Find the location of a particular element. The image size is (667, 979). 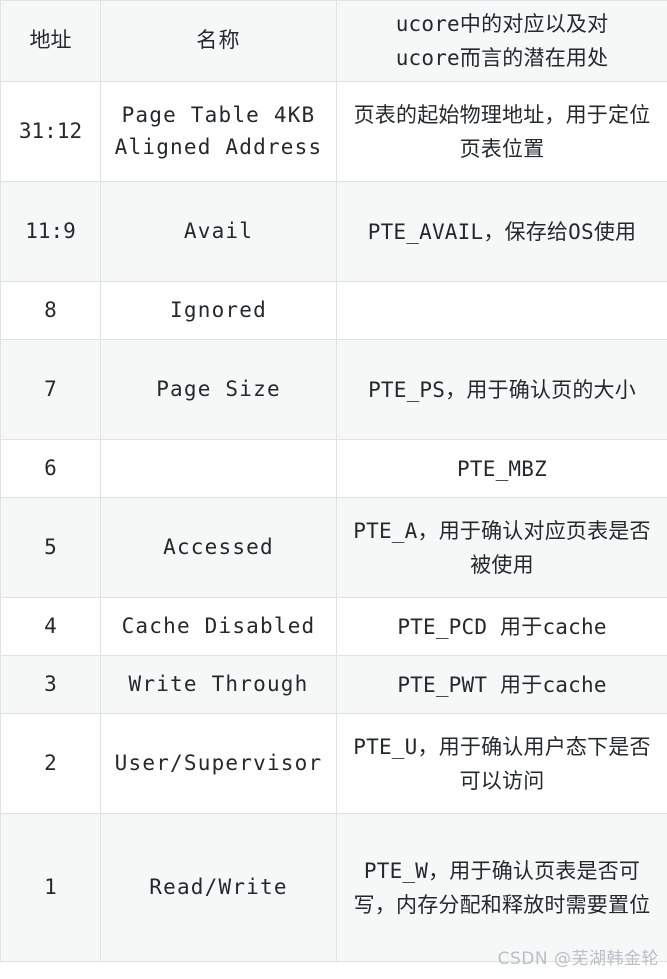

cell-name: Cache Disabled is located at coordinates (218, 627).